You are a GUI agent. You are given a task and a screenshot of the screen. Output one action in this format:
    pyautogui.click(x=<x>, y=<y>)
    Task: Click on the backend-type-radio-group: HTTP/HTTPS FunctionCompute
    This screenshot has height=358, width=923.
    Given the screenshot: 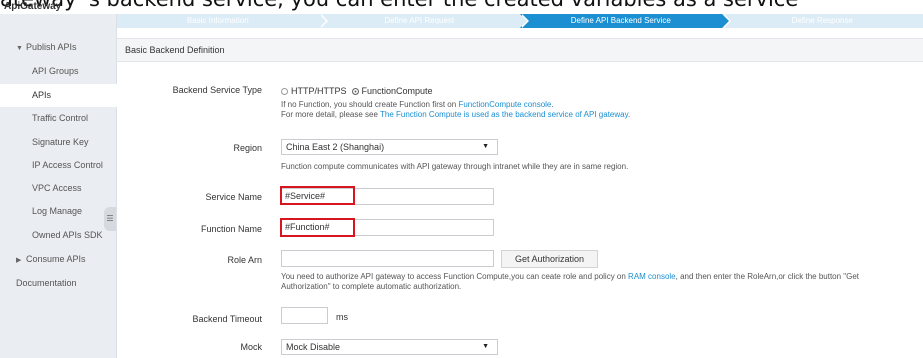 What is the action you would take?
    pyautogui.click(x=357, y=91)
    